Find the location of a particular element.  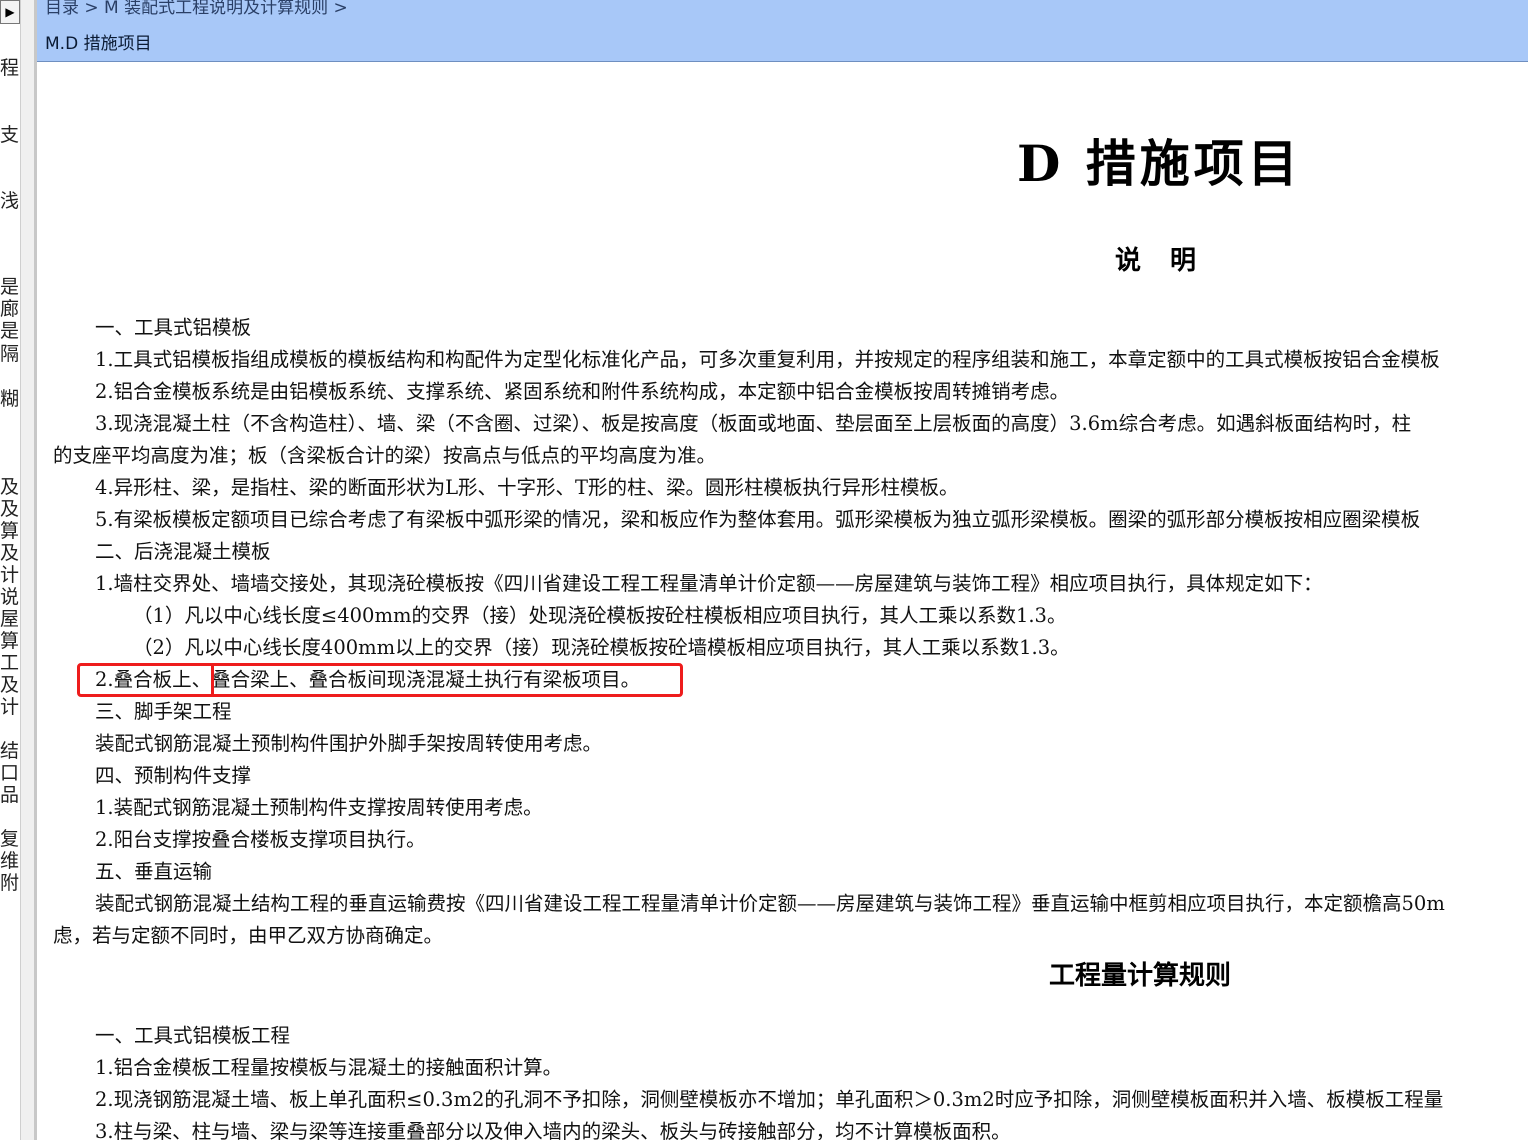

doc-line: 三、脚手架工程 is located at coordinates (163, 711).